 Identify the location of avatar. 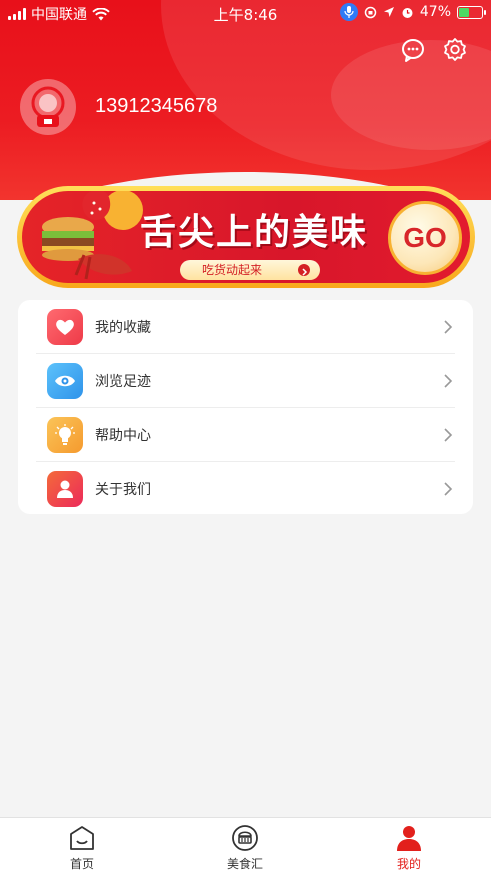
(48, 107).